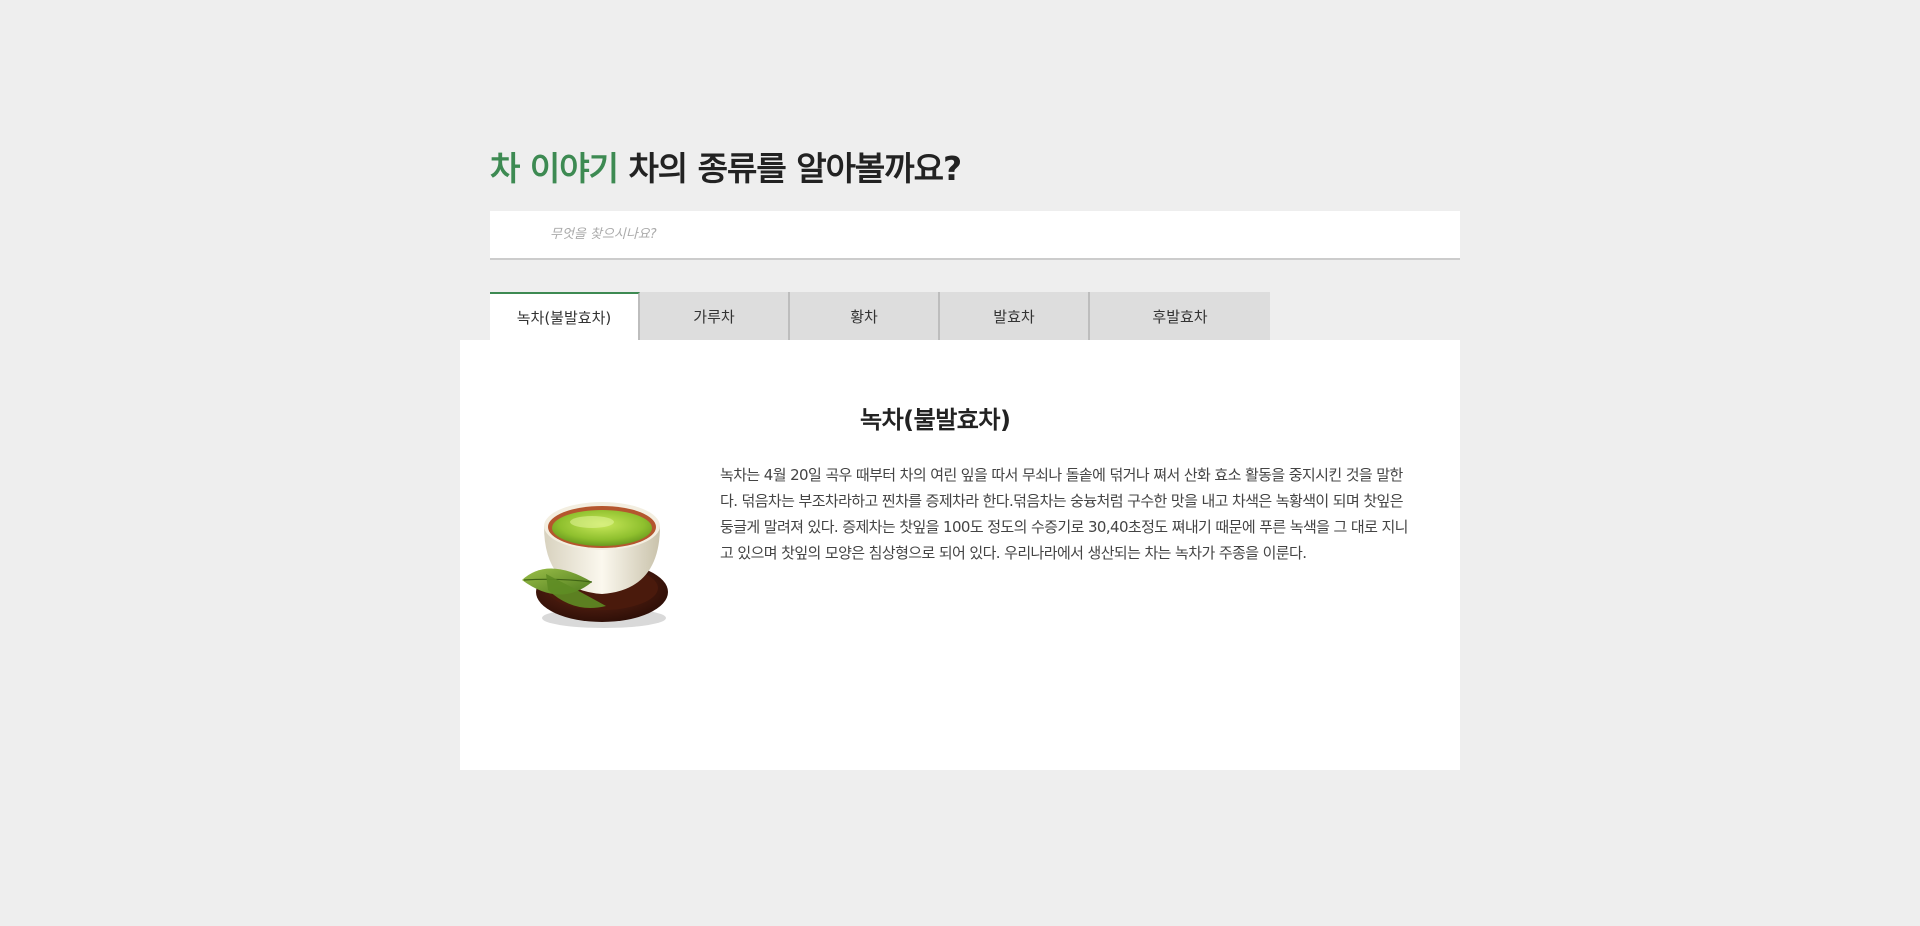 The image size is (1920, 926). What do you see at coordinates (598, 560) in the screenshot?
I see `green-tea-cup-icon` at bounding box center [598, 560].